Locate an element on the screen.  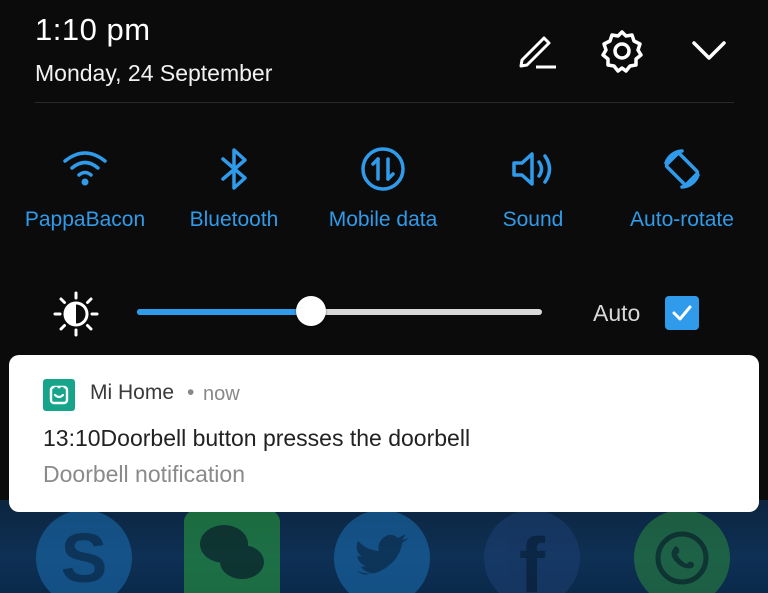
tile-label: Bluetooth is located at coordinates (234, 219).